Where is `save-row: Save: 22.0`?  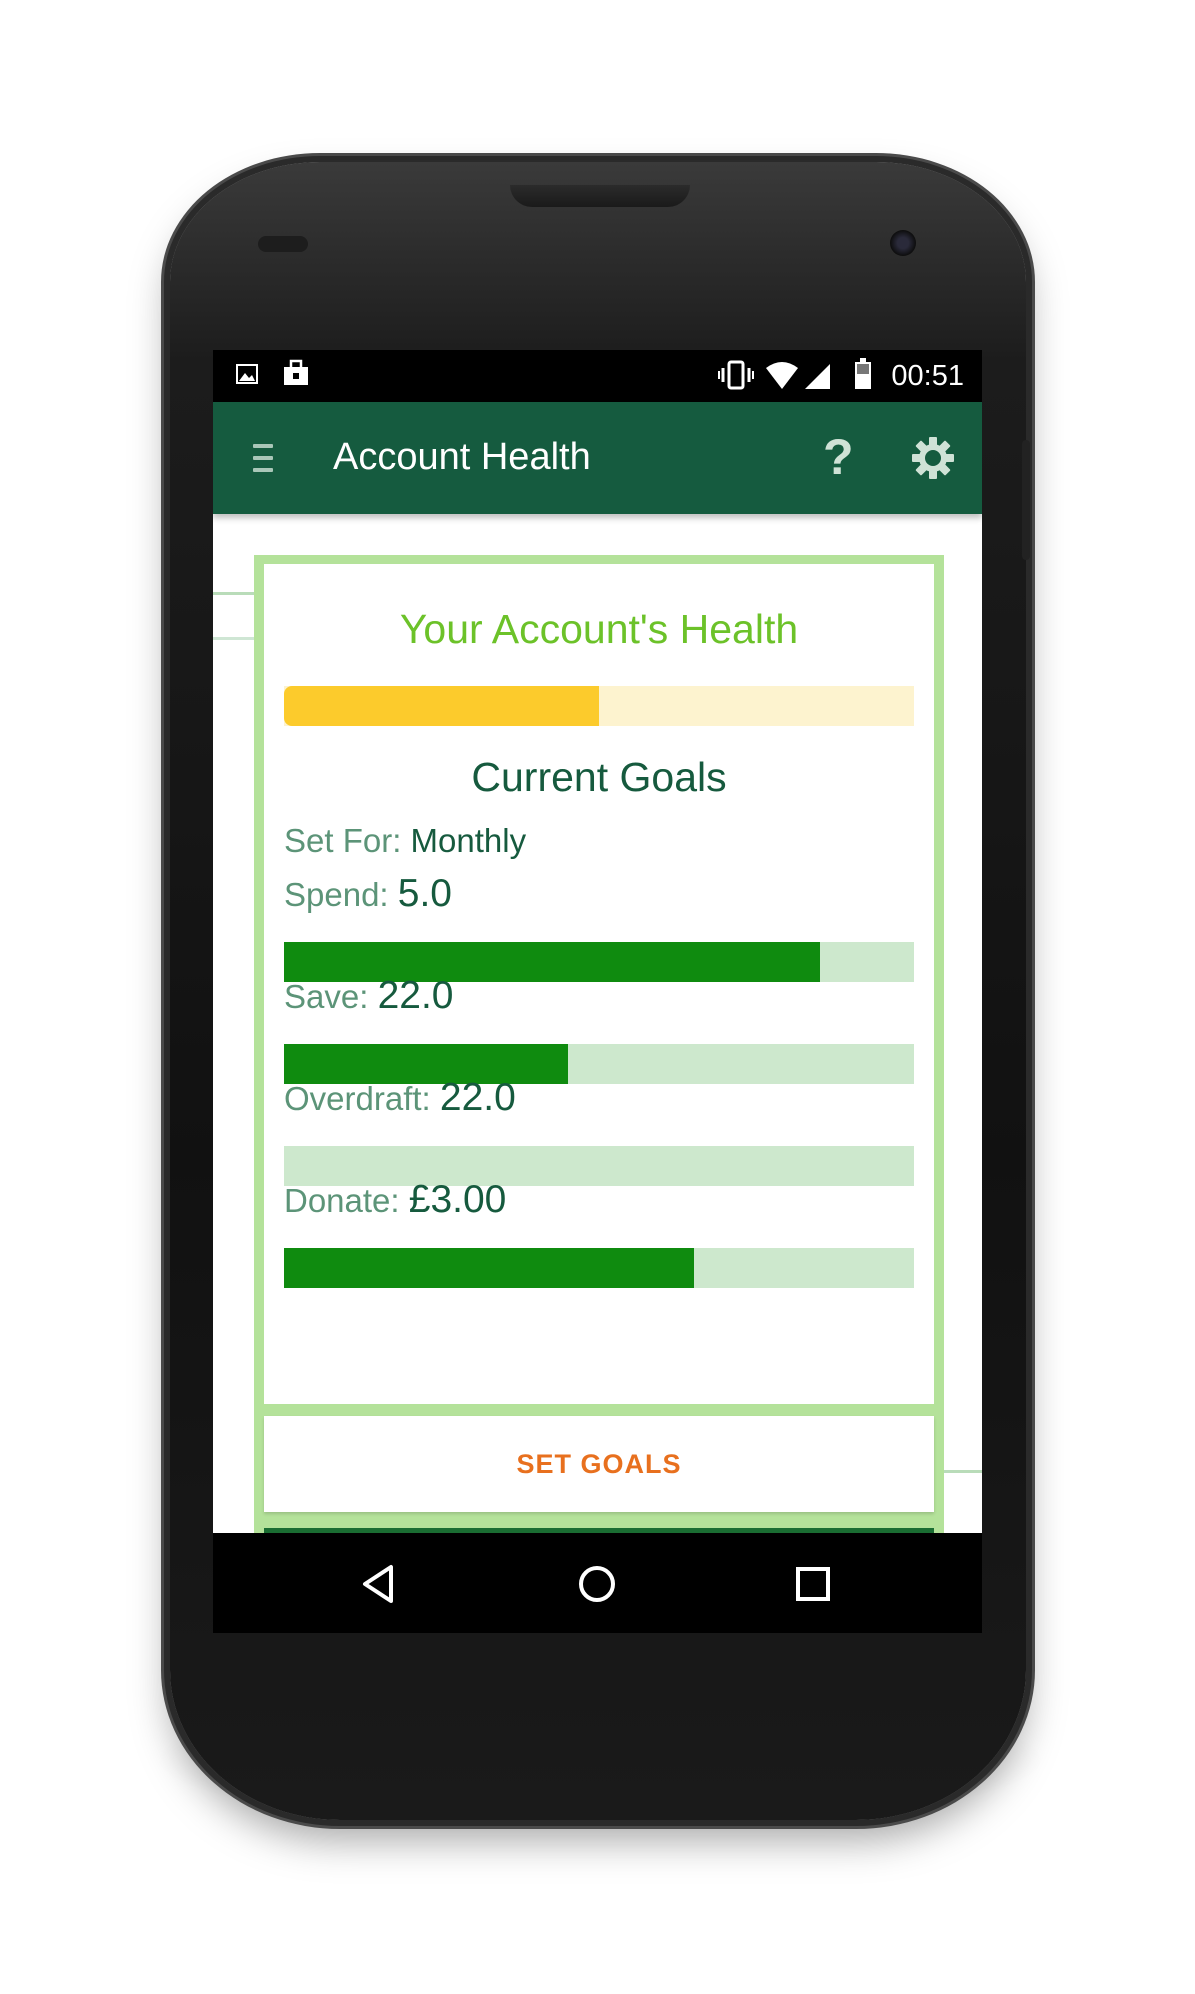
save-row: Save: 22.0 is located at coordinates (368, 996).